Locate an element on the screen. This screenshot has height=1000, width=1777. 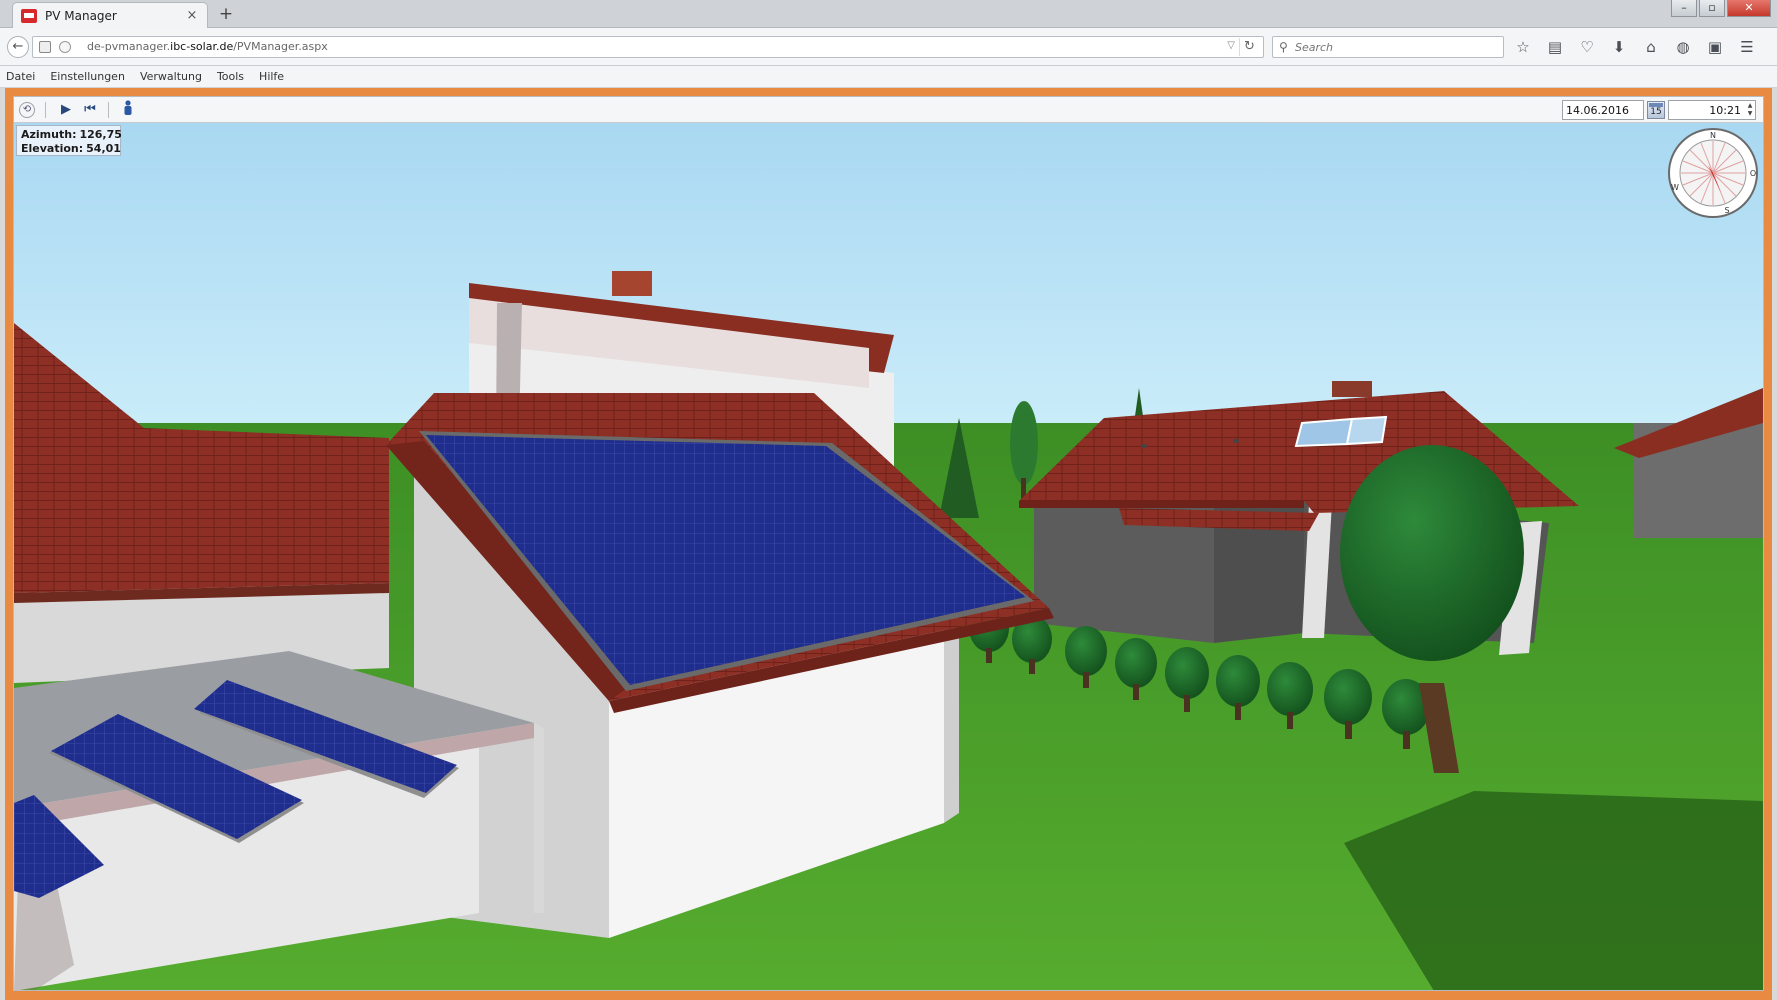
tab-title: PV Manager is located at coordinates (81, 15).